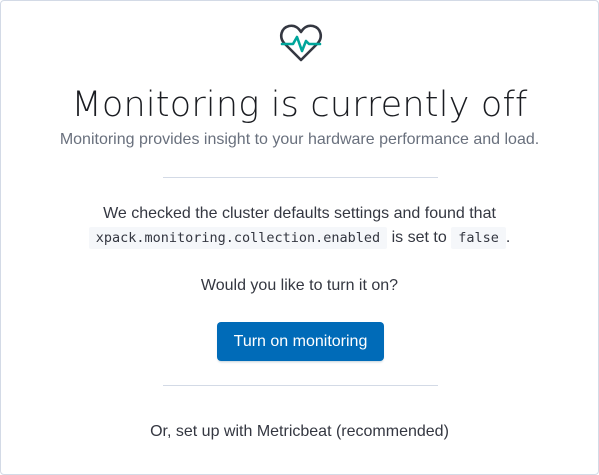 The width and height of the screenshot is (599, 475). Describe the element at coordinates (300, 341) in the screenshot. I see `turn-on-monitoring-button: Turn on monitoring` at that location.